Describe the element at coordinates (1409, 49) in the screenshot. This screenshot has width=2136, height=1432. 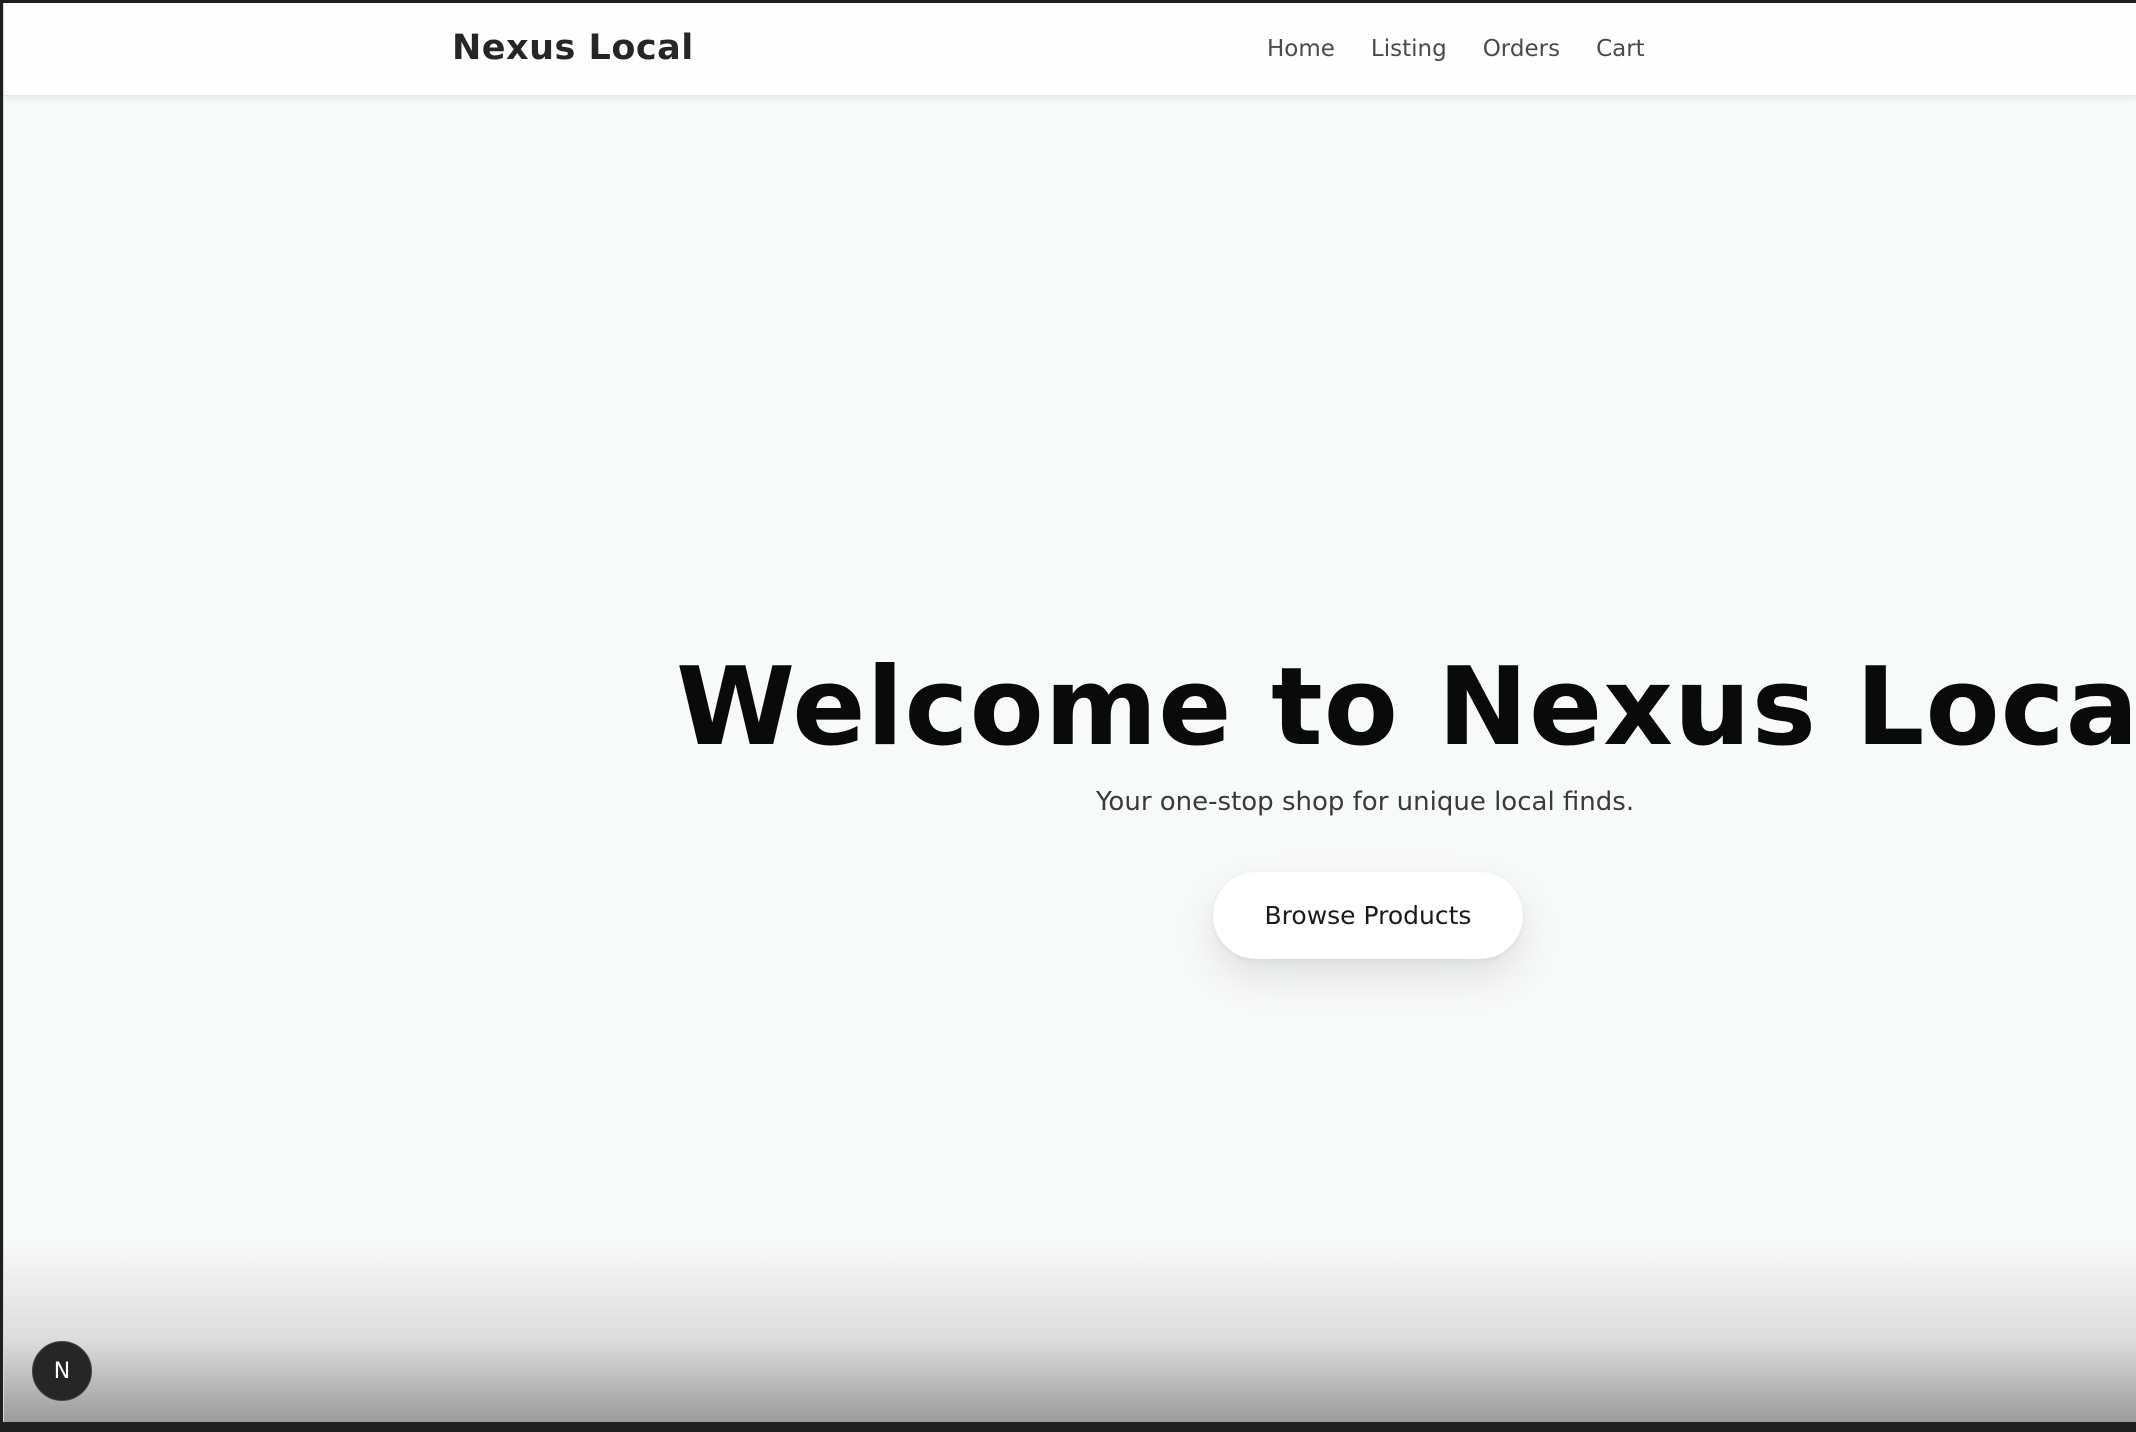
I see `nav-link-listing: Listing` at that location.